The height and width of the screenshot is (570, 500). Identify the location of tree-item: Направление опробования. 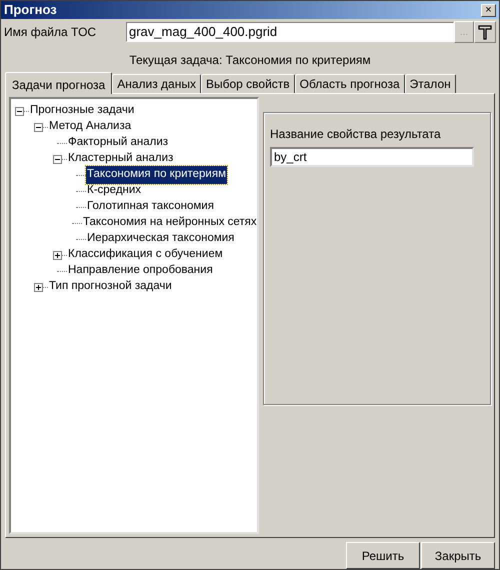
(140, 271).